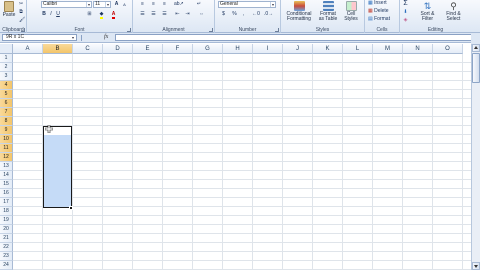  I want to click on percent-style-button: %, so click(234, 14).